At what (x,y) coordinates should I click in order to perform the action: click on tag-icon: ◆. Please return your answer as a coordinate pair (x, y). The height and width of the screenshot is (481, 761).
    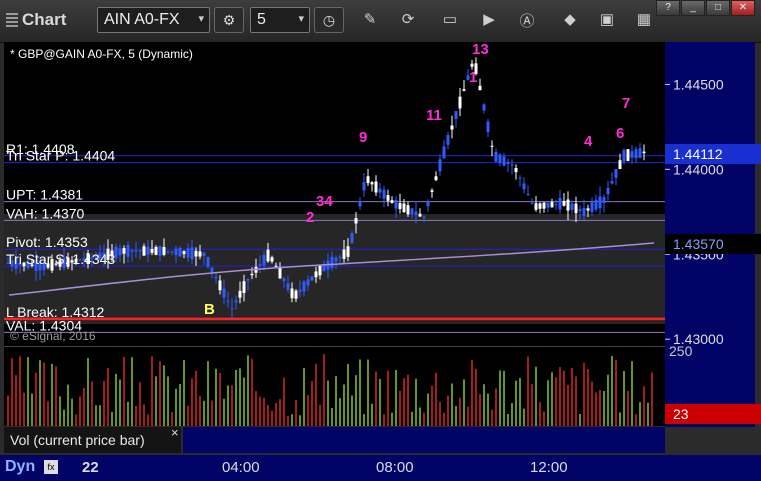
    Looking at the image, I should click on (570, 19).